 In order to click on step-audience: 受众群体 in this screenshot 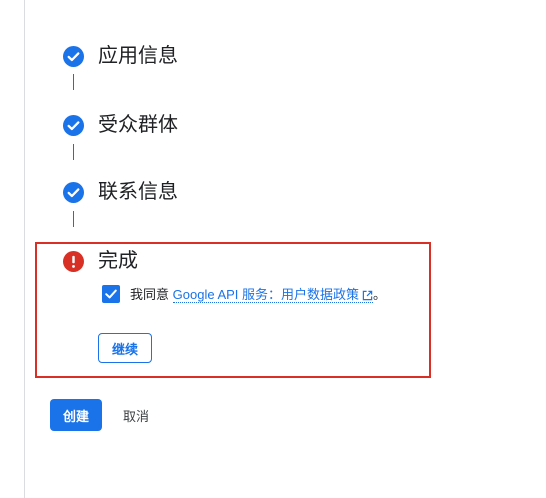, I will do `click(120, 125)`.